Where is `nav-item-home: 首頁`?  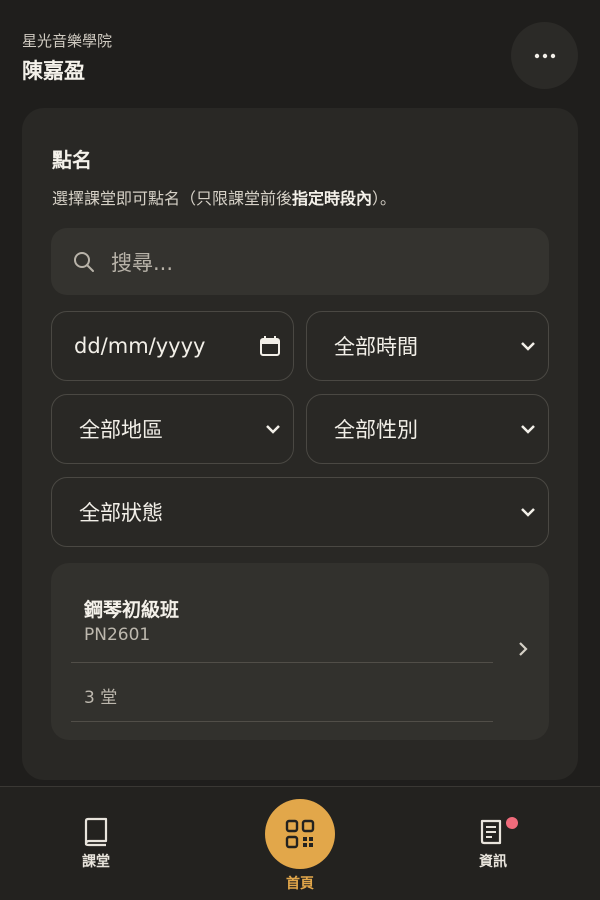 nav-item-home: 首頁 is located at coordinates (300, 846).